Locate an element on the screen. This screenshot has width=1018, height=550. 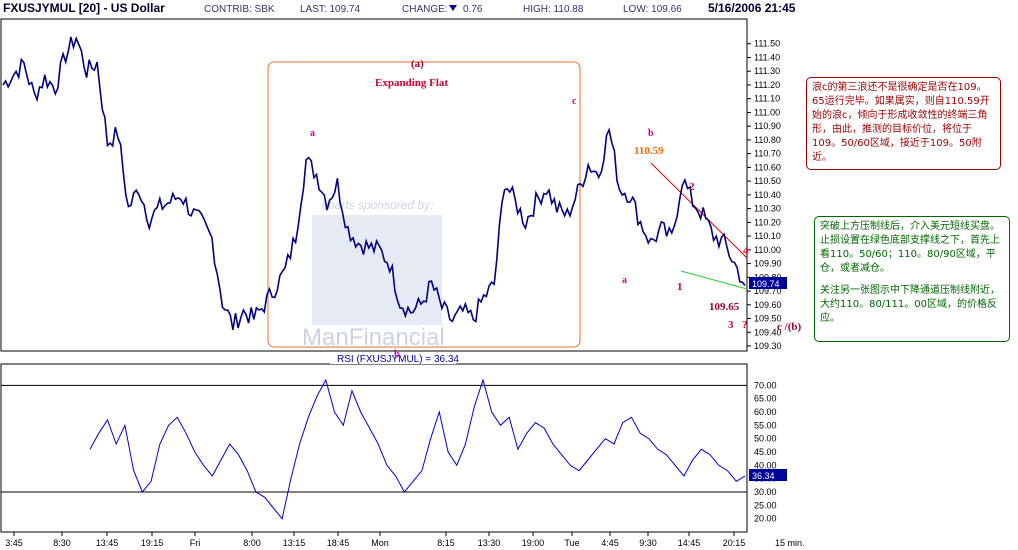
price-tick-label: 110.70 is located at coordinates (767, 154).